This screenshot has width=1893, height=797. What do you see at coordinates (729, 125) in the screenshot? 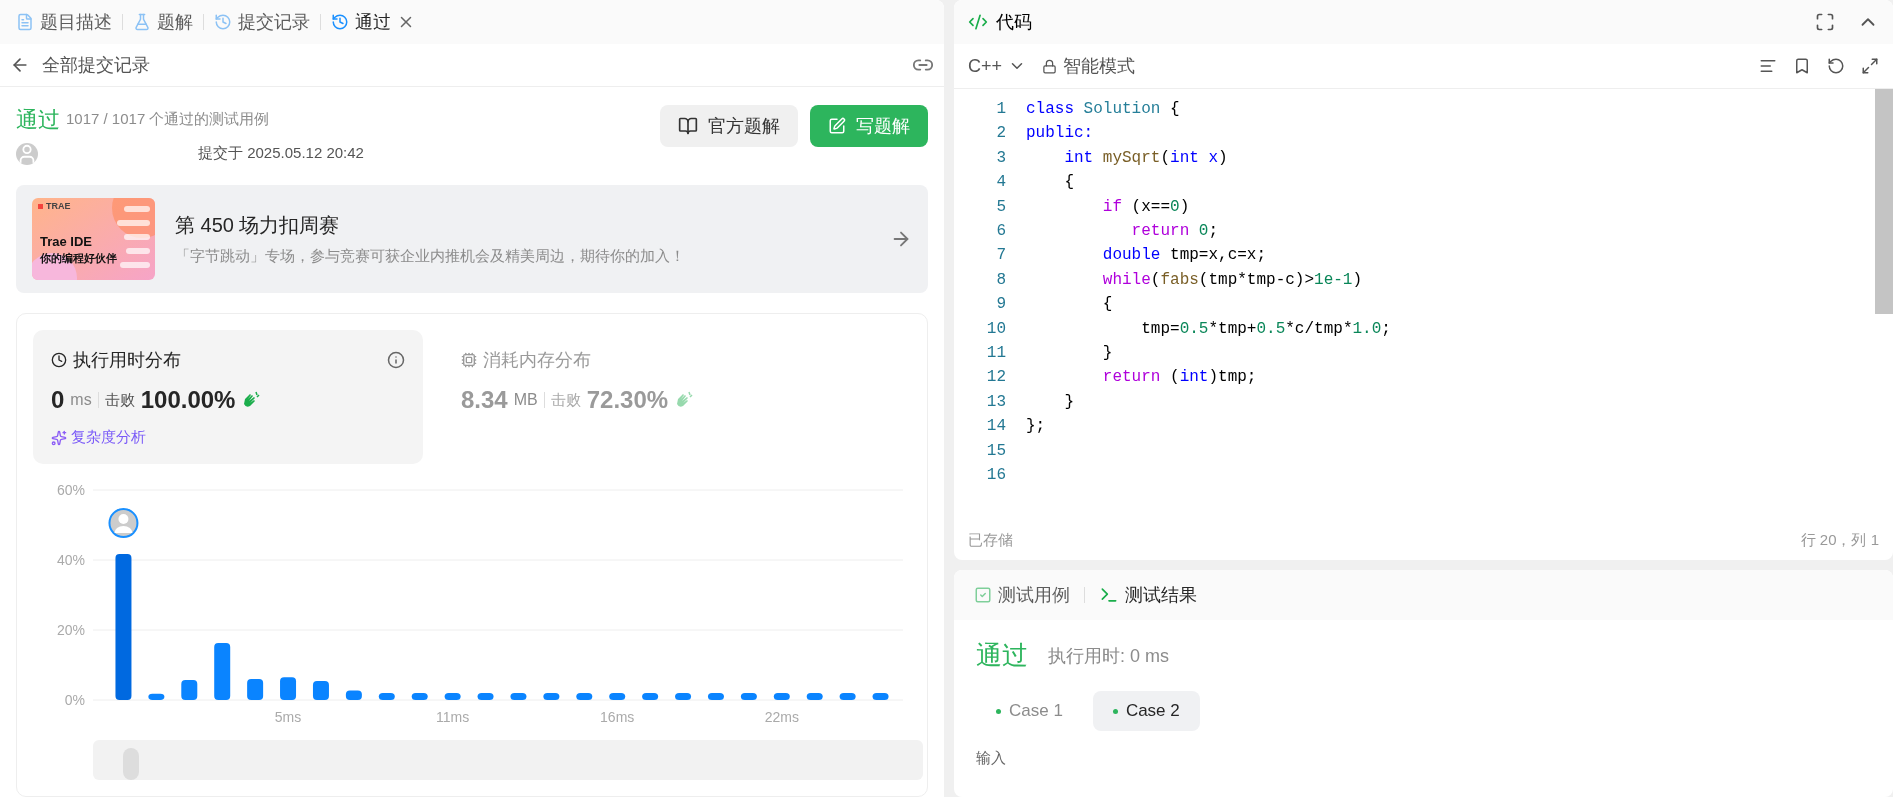
I see `official-solution-button: 官方题解` at bounding box center [729, 125].